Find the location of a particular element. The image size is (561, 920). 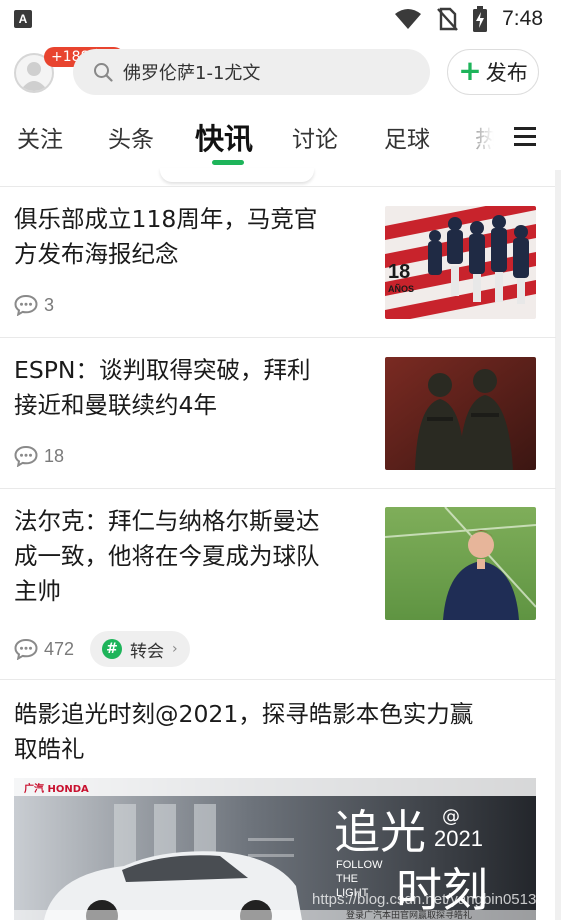

tab-discussion: 讨论 is located at coordinates (315, 137).